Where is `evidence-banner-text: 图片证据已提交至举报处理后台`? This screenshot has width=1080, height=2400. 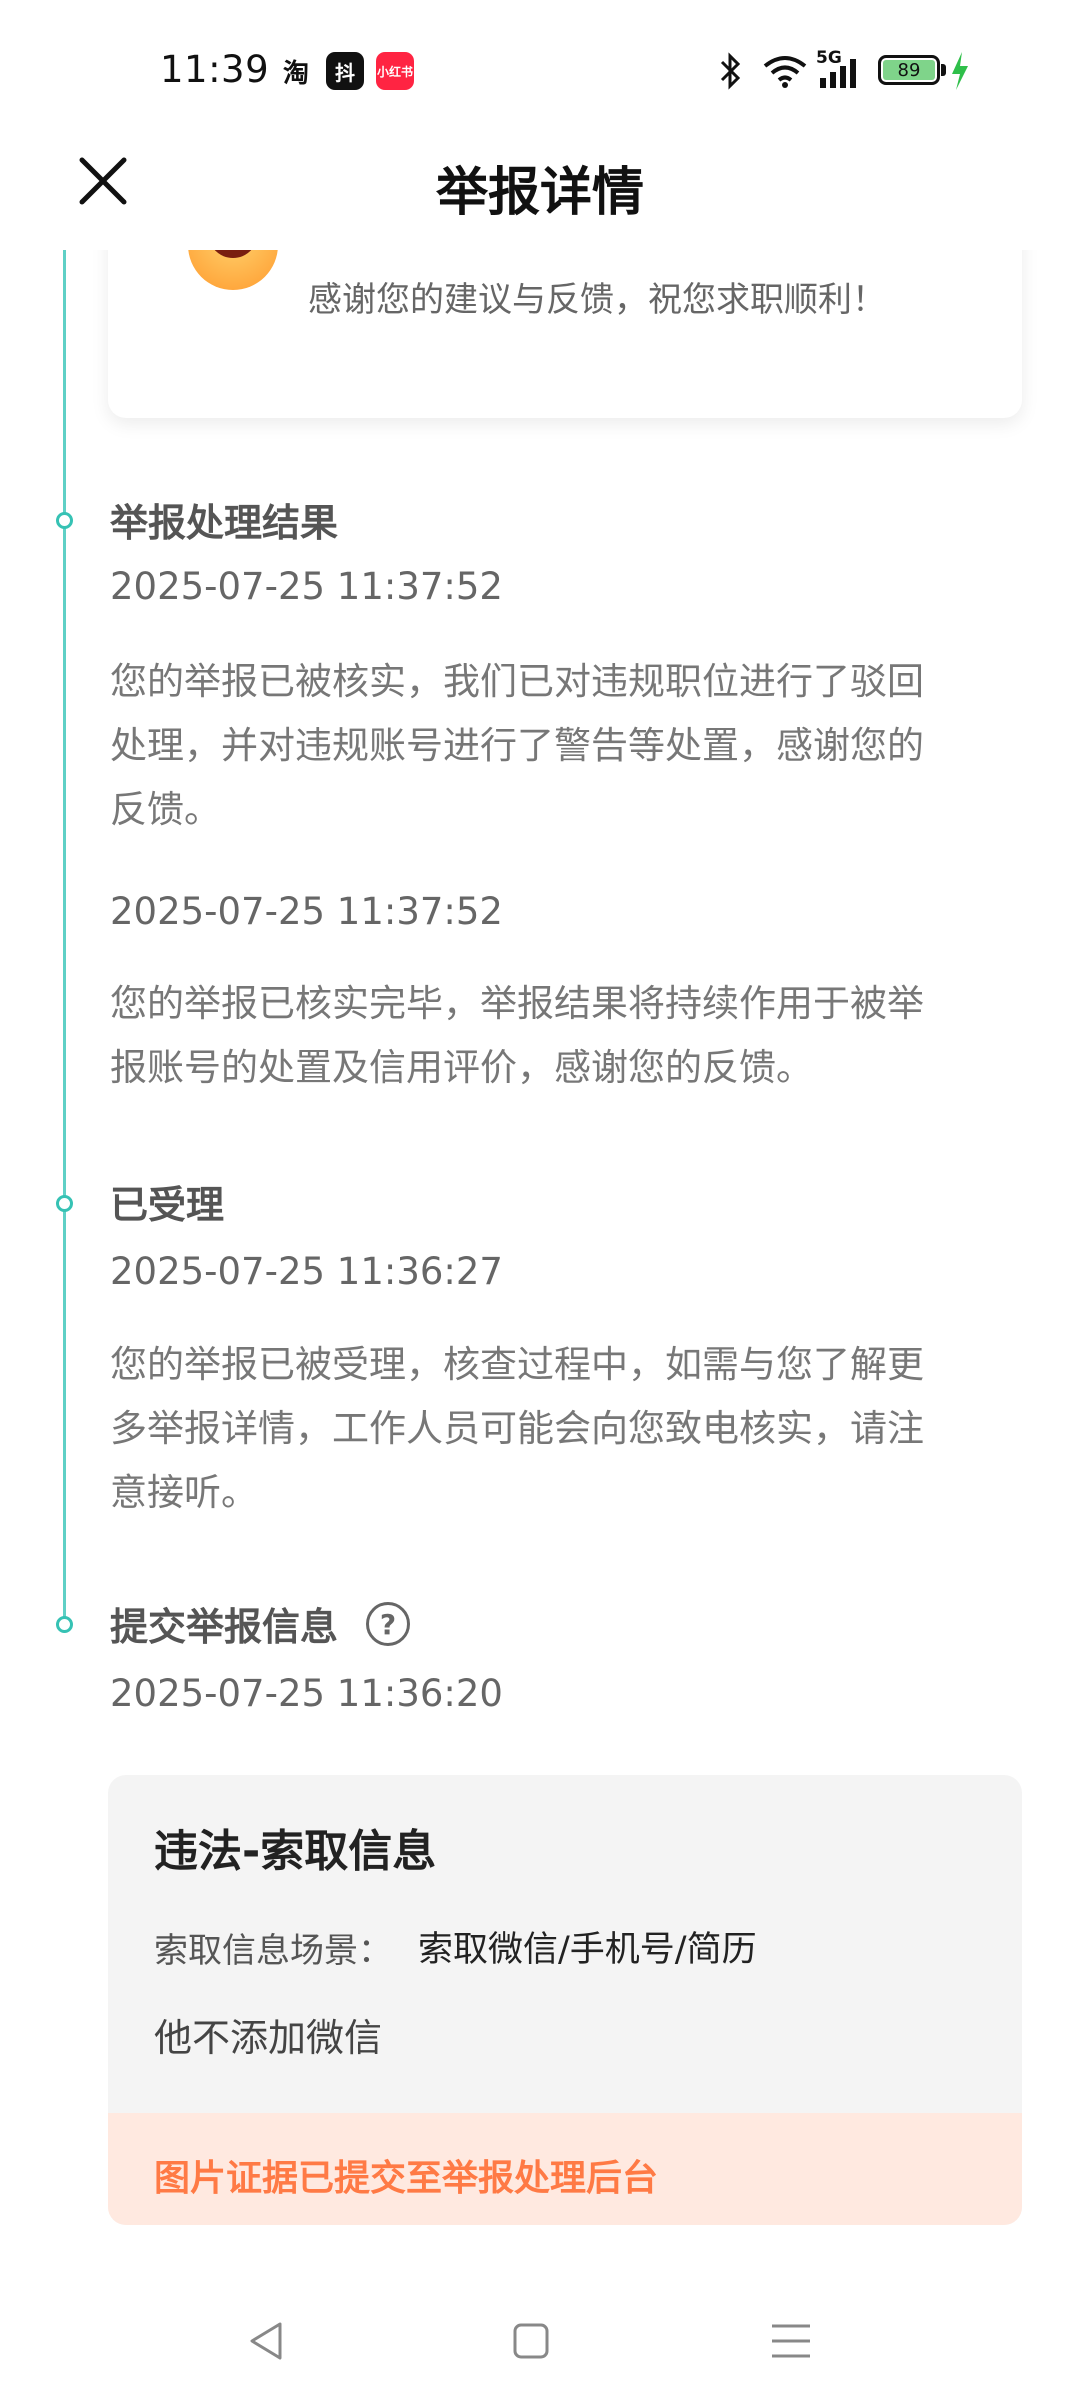
evidence-banner-text: 图片证据已提交至举报处理后台 is located at coordinates (406, 2178).